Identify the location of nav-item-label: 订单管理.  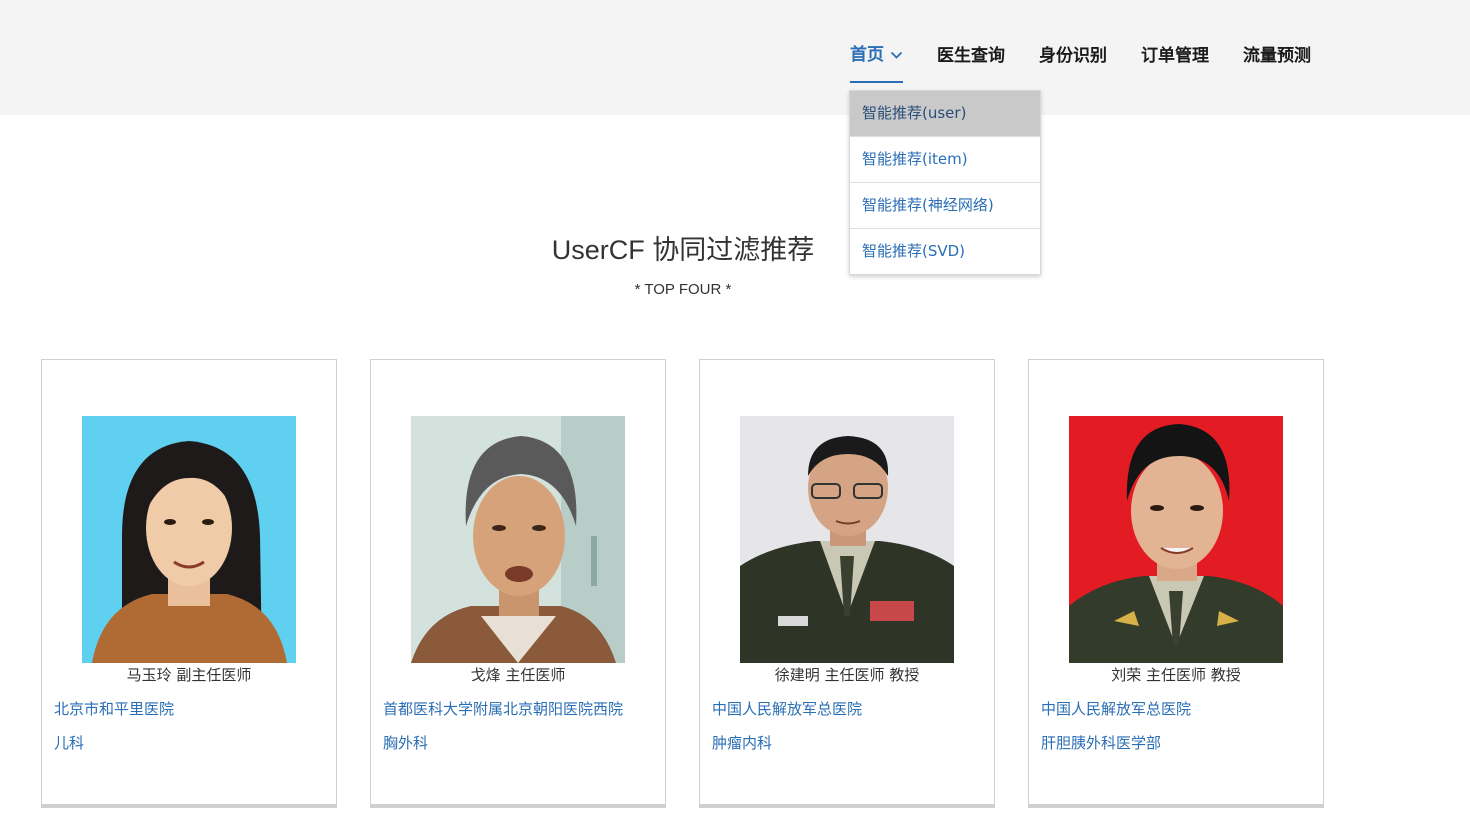
(1175, 56).